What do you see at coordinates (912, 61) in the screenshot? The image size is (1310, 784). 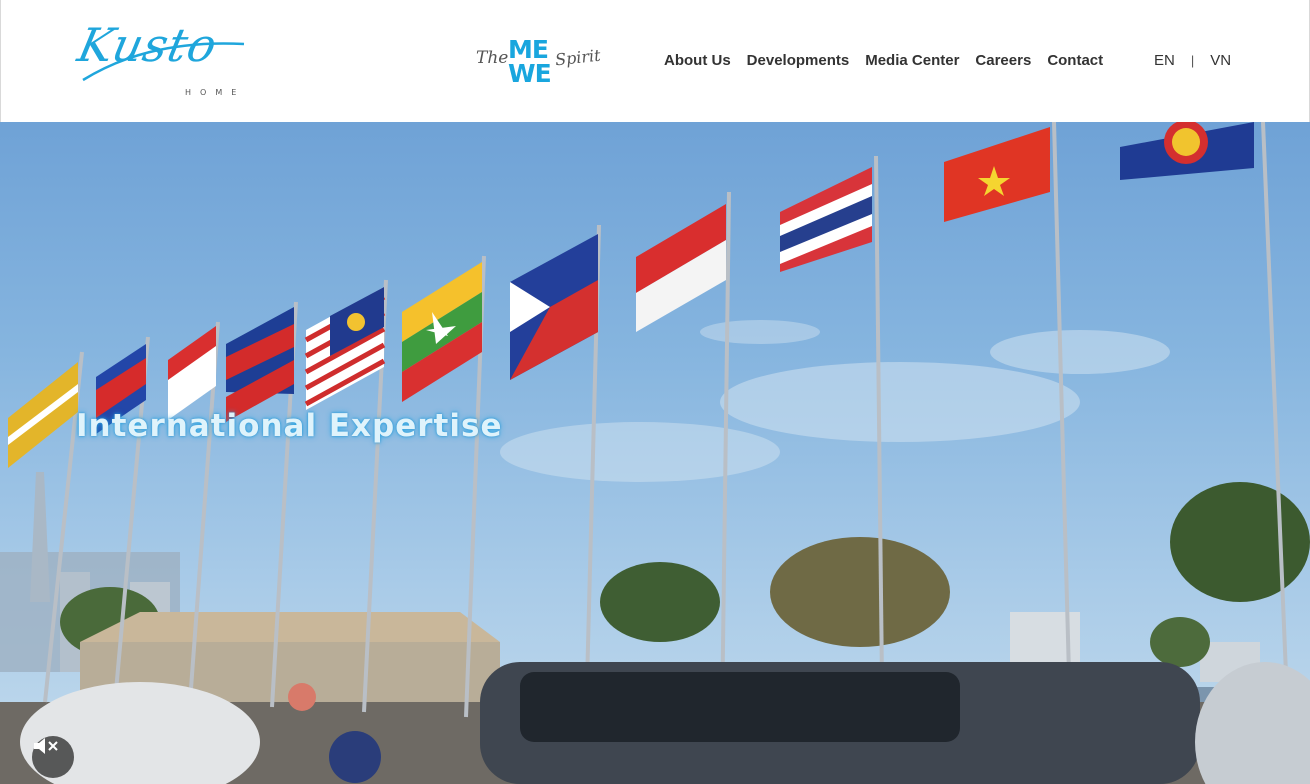 I see `nav-media-center: Media Center` at bounding box center [912, 61].